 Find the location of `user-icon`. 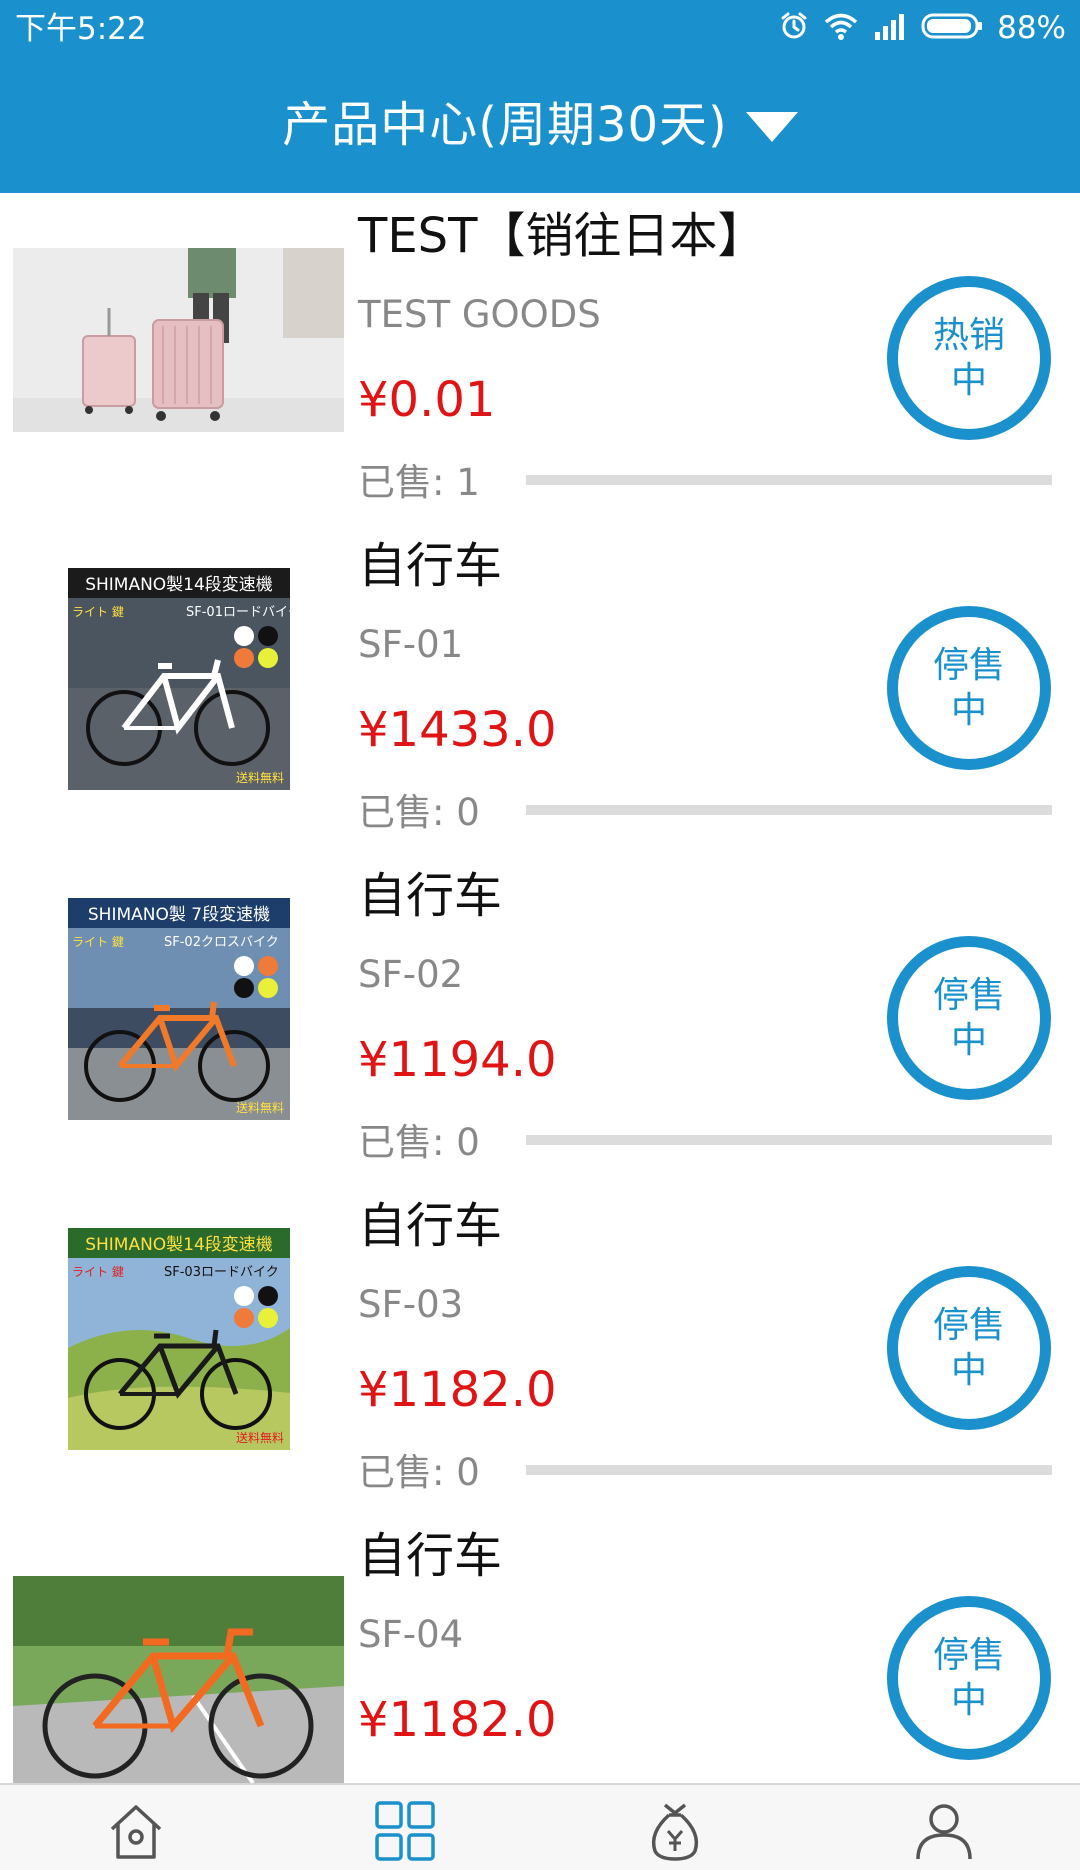

user-icon is located at coordinates (944, 1832).